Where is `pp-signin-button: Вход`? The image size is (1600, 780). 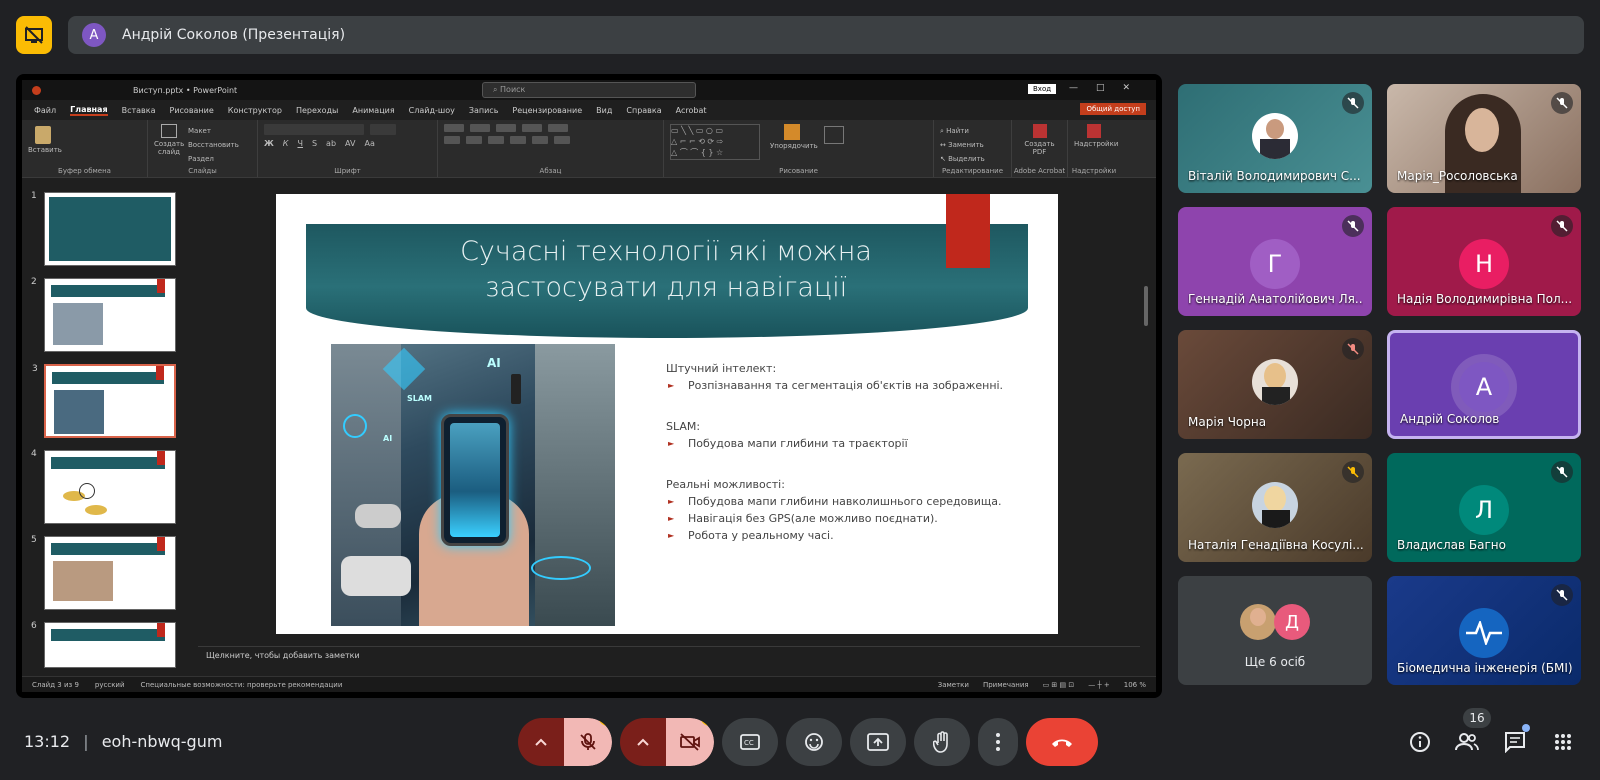
pp-signin-button: Вход is located at coordinates (1042, 89).